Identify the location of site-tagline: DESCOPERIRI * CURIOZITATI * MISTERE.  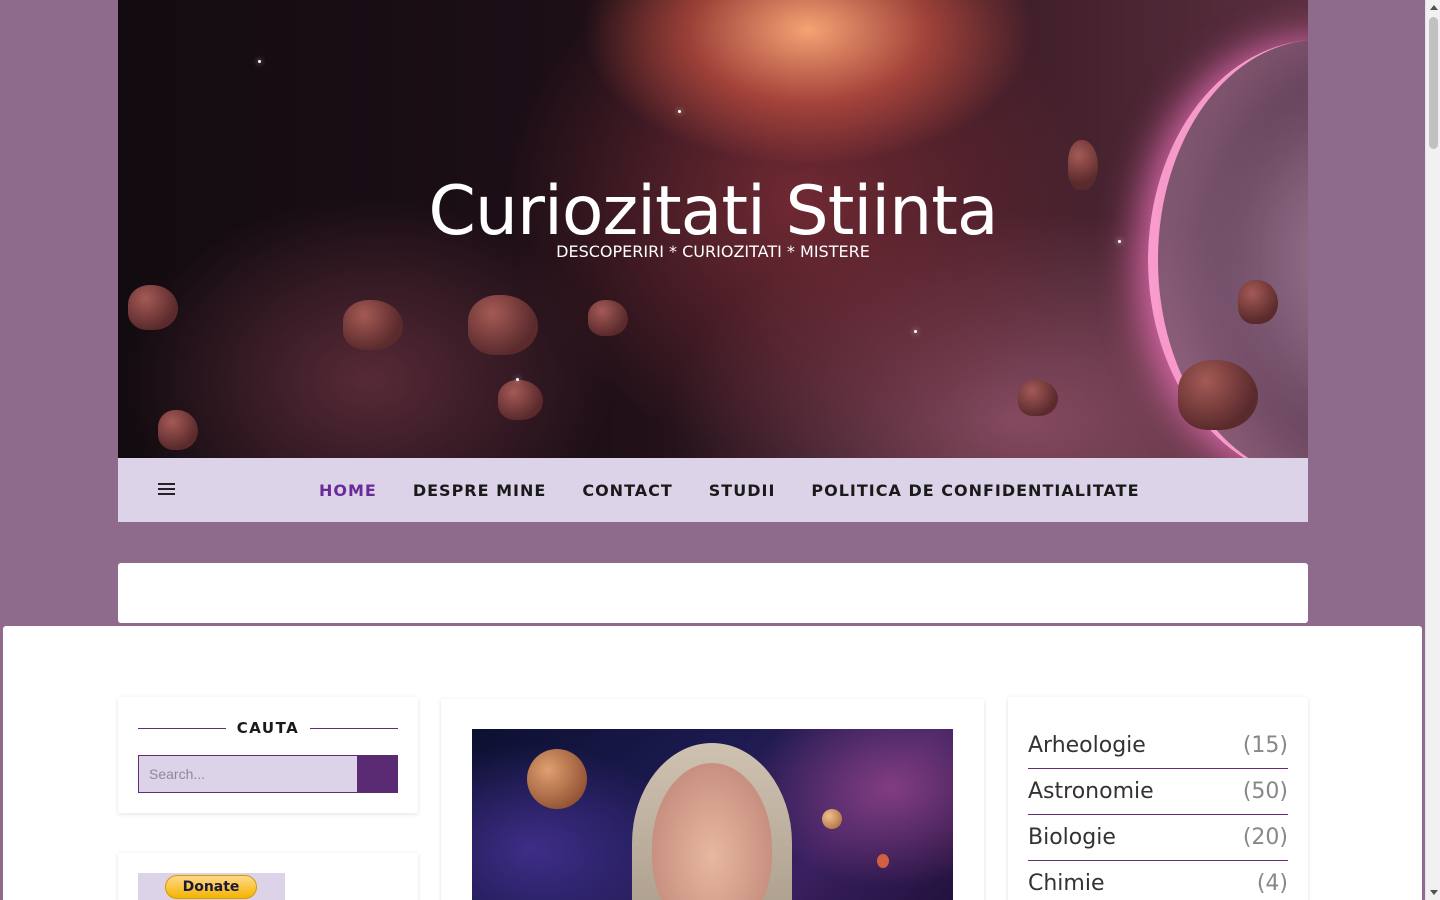
(713, 251).